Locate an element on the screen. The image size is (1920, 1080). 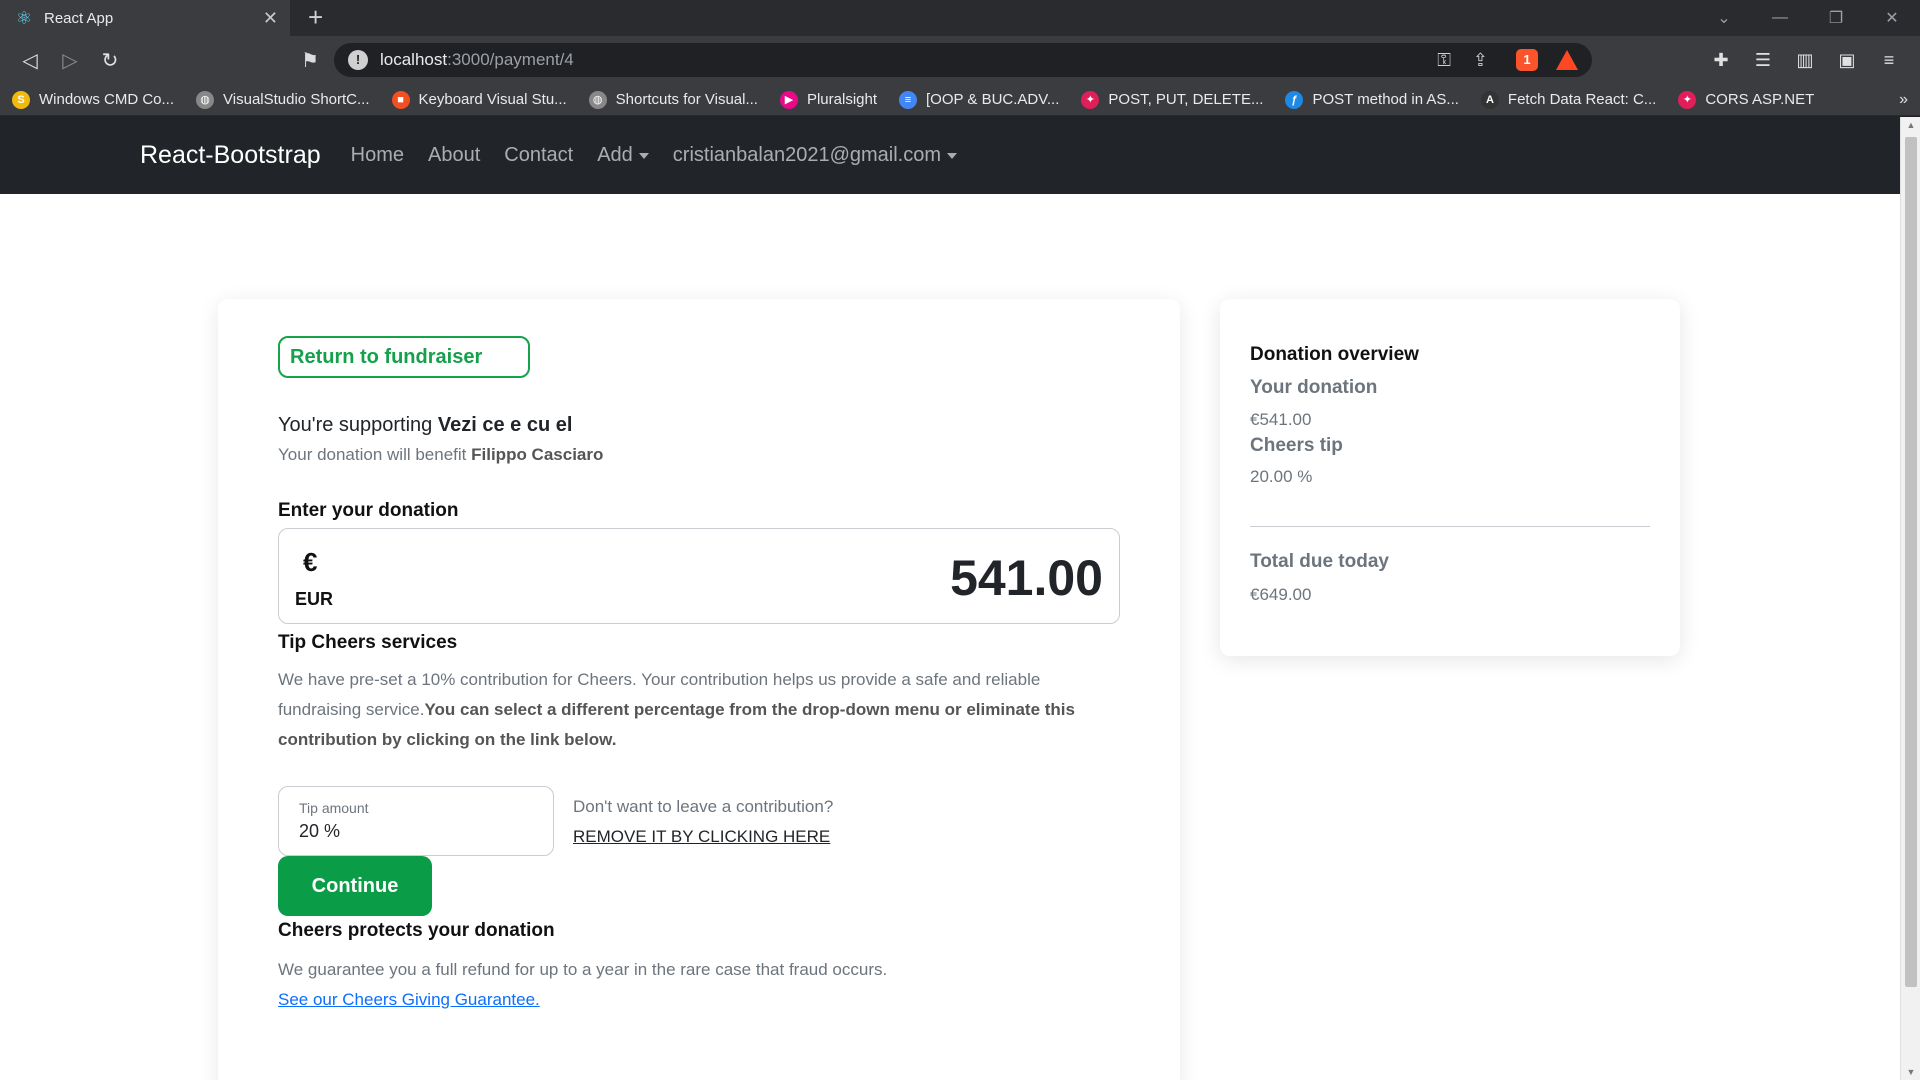
bookmark-label: Pluralsight is located at coordinates (842, 99).